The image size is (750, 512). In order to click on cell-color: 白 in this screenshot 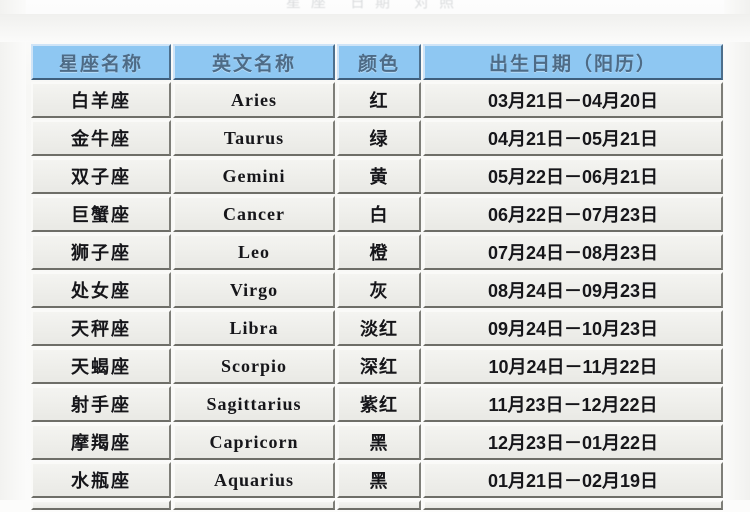, I will do `click(379, 214)`.